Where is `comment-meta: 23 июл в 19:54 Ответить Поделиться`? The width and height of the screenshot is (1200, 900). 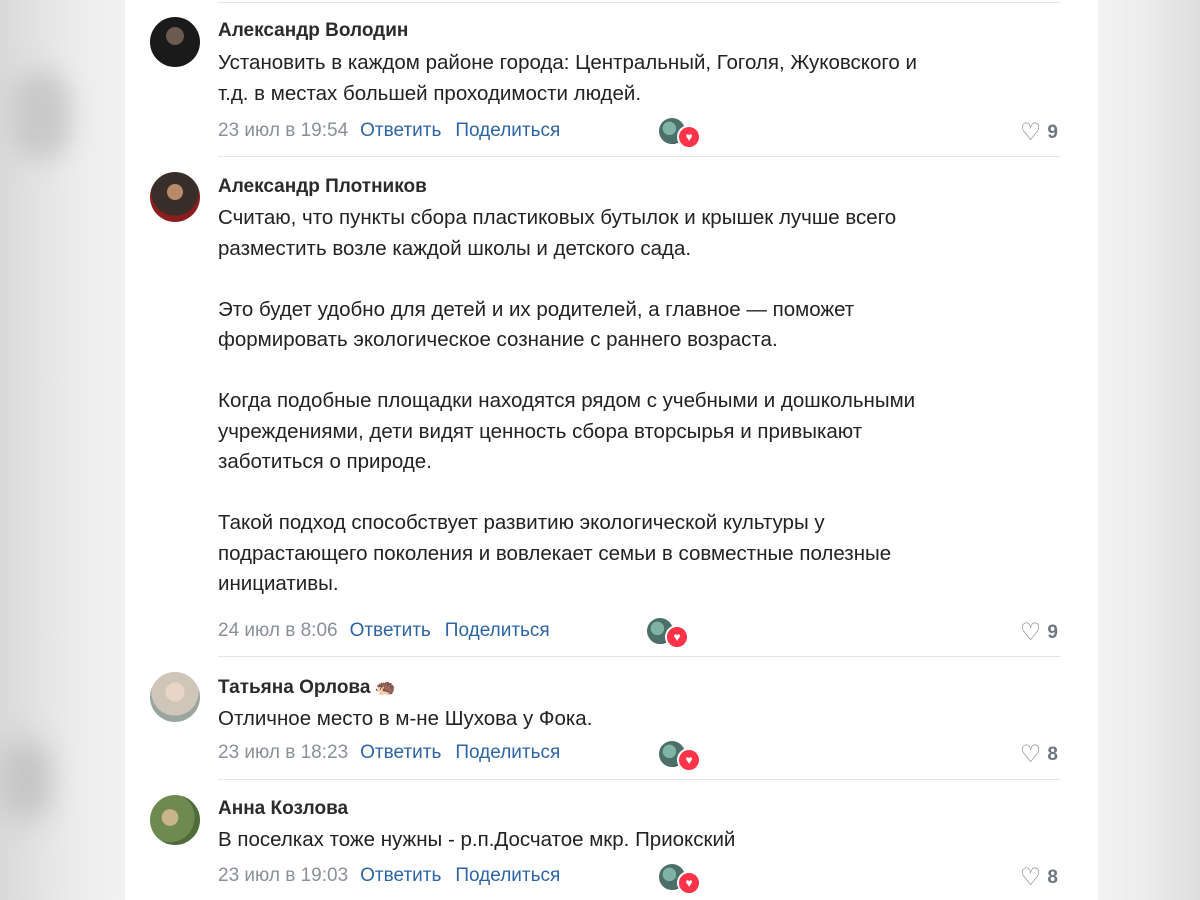
comment-meta: 23 июл в 19:54 Ответить Поделиться is located at coordinates (389, 131).